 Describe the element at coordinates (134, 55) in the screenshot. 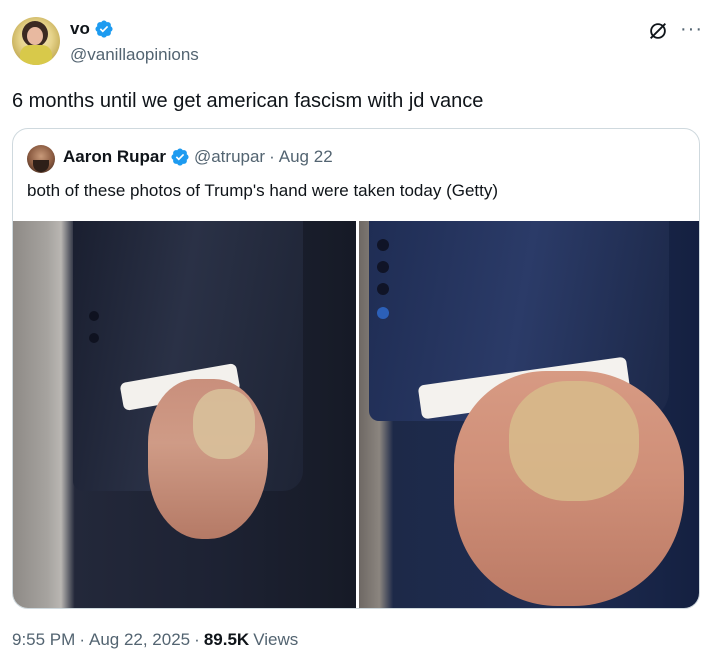

I see `author-handle: @vanillaopinions` at that location.